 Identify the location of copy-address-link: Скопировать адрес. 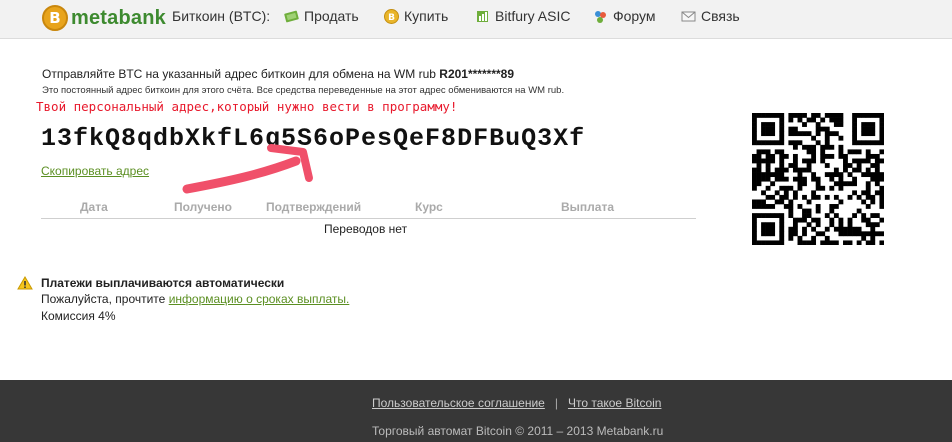
(95, 171).